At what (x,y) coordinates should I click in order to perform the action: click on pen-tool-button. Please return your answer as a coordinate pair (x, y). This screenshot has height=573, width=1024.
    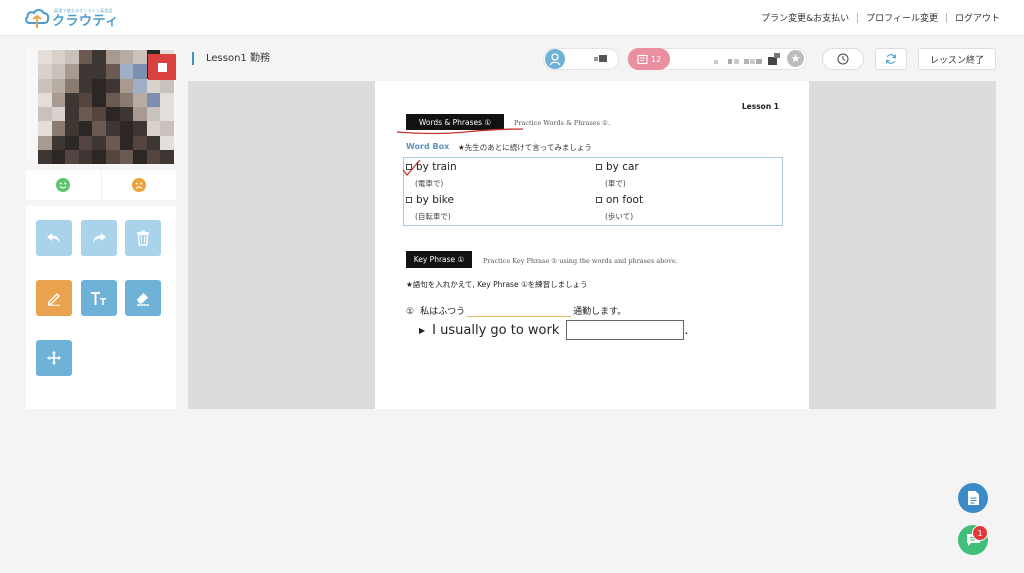
    Looking at the image, I should click on (54, 298).